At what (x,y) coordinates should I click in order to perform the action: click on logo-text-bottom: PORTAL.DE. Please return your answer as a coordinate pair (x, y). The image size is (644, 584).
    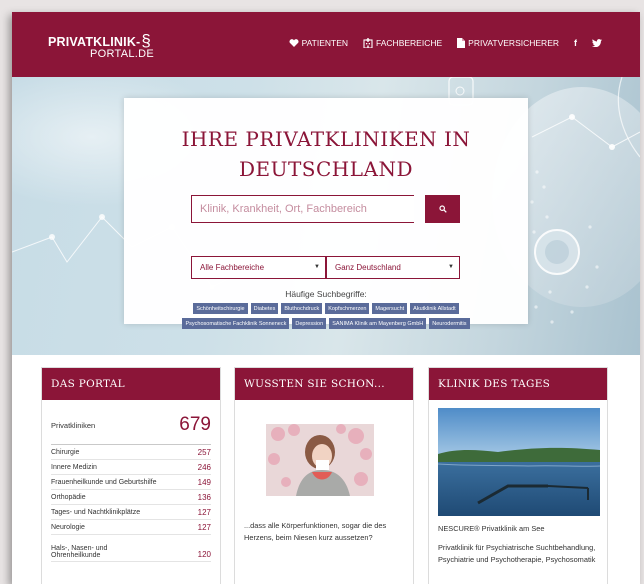
    Looking at the image, I should click on (122, 54).